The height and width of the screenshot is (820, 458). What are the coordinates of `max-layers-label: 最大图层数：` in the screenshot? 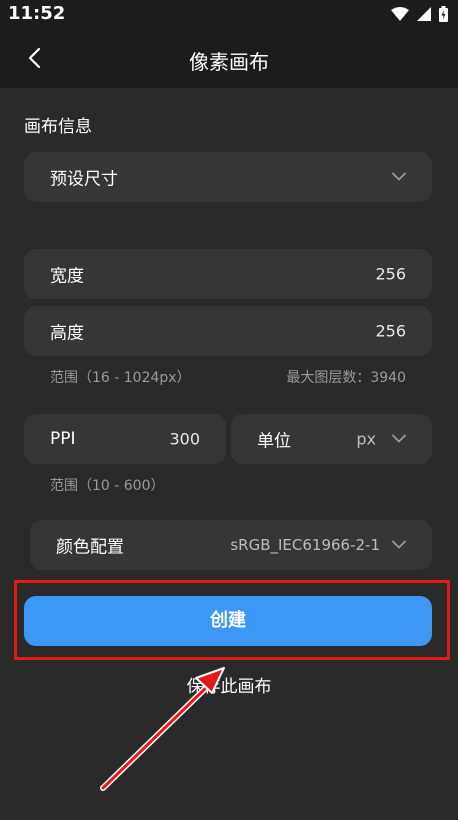 It's located at (328, 378).